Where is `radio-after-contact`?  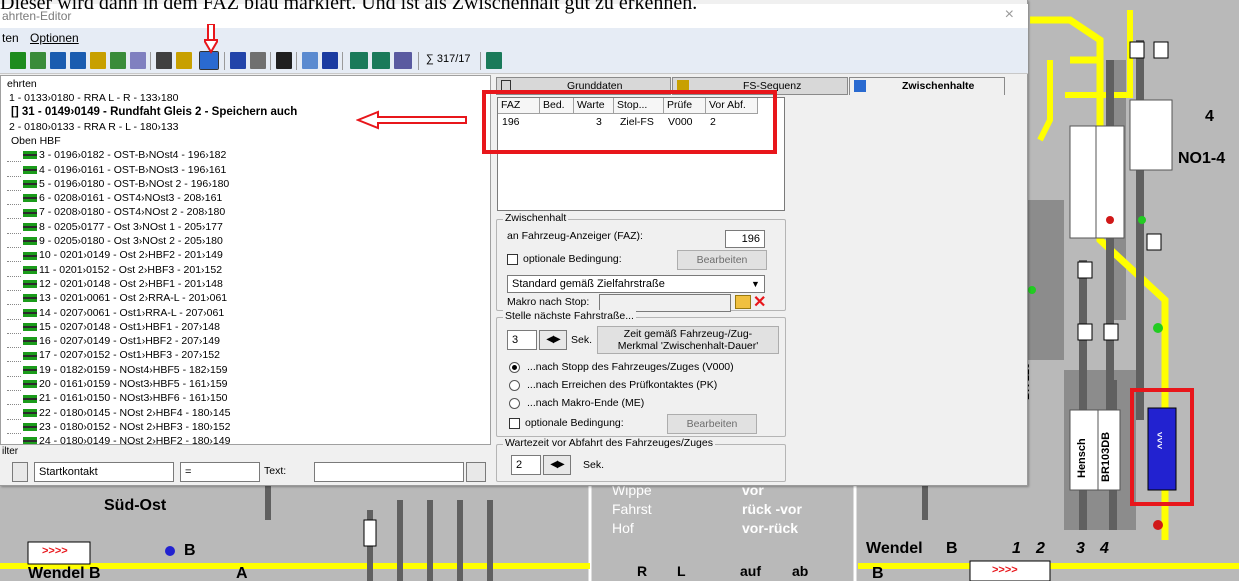
radio-after-contact is located at coordinates (514, 385).